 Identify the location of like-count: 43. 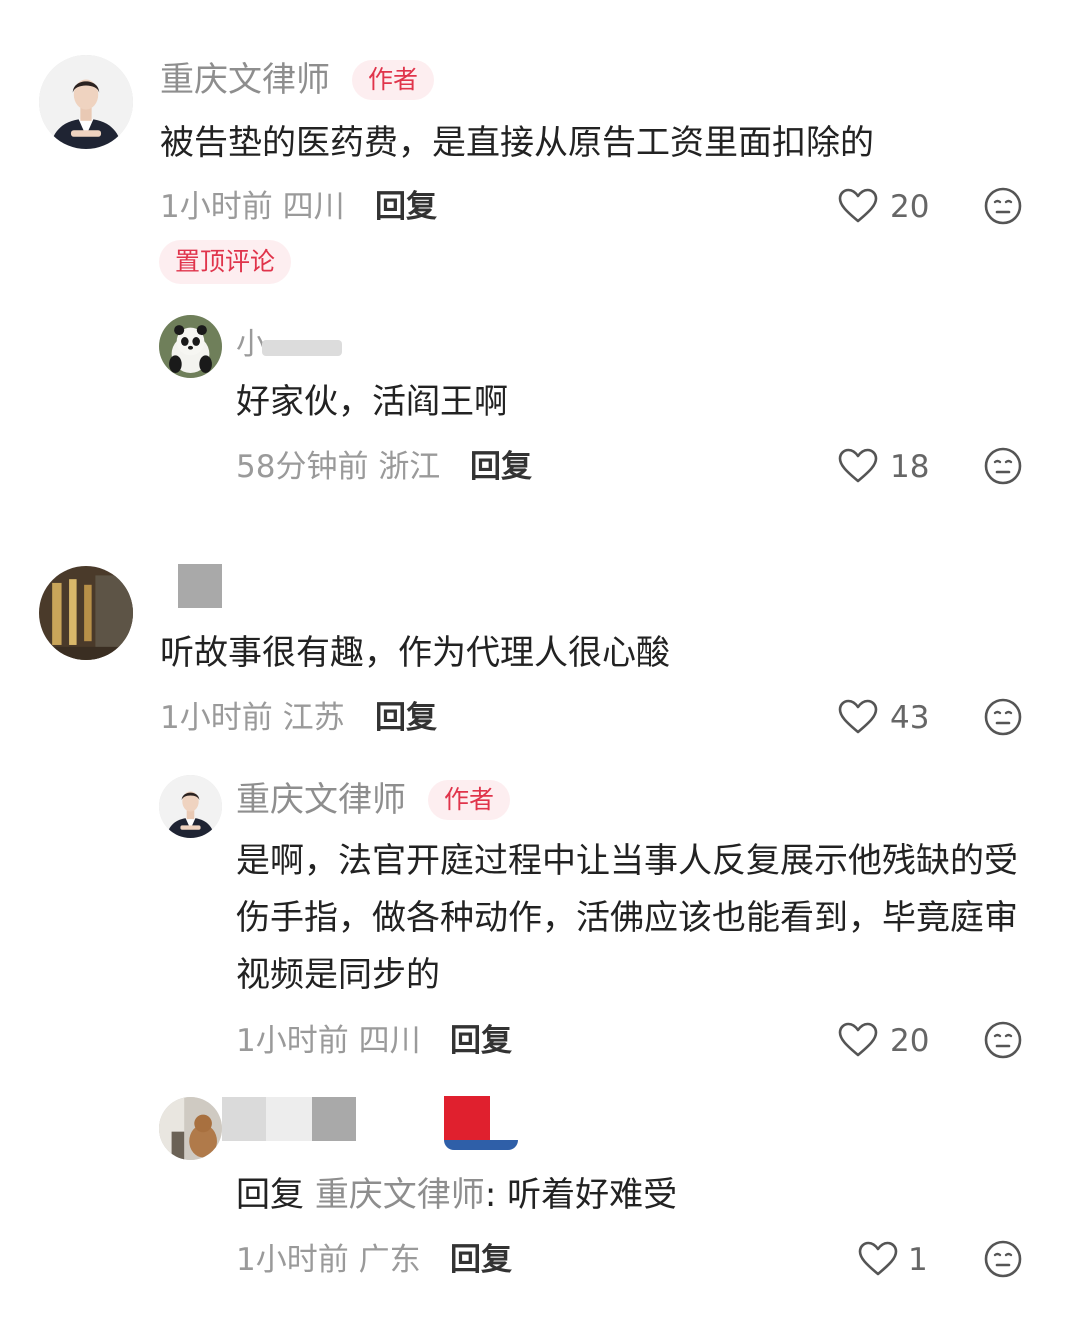
(910, 718).